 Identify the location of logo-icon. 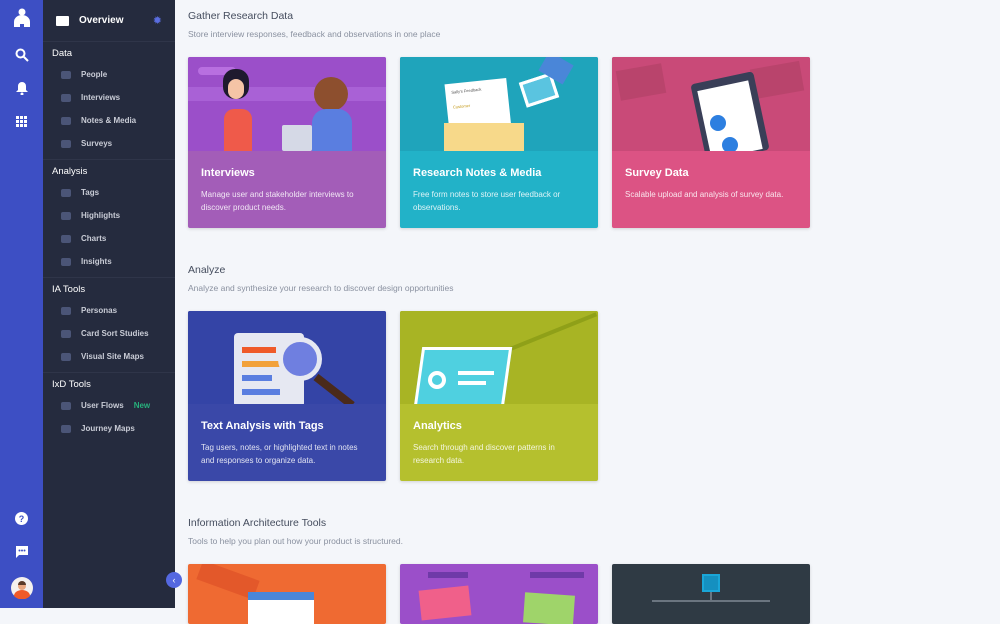
(21, 19).